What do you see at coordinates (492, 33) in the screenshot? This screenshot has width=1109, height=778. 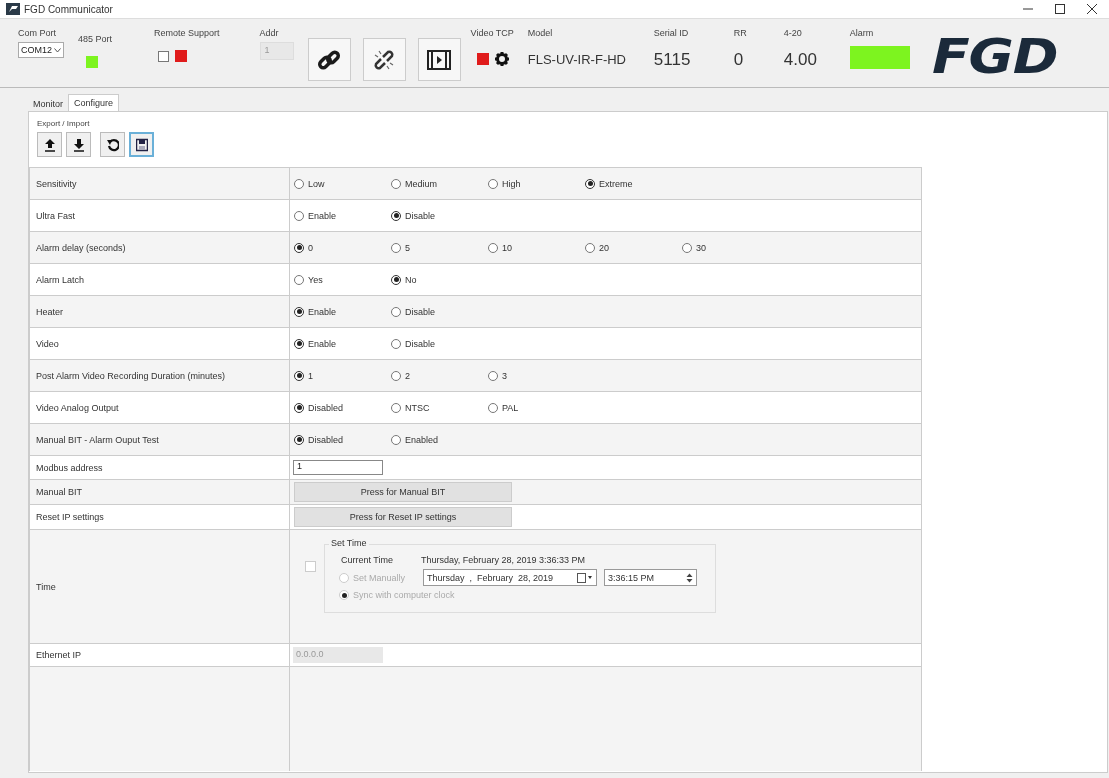 I see `field-label: Video TCP` at bounding box center [492, 33].